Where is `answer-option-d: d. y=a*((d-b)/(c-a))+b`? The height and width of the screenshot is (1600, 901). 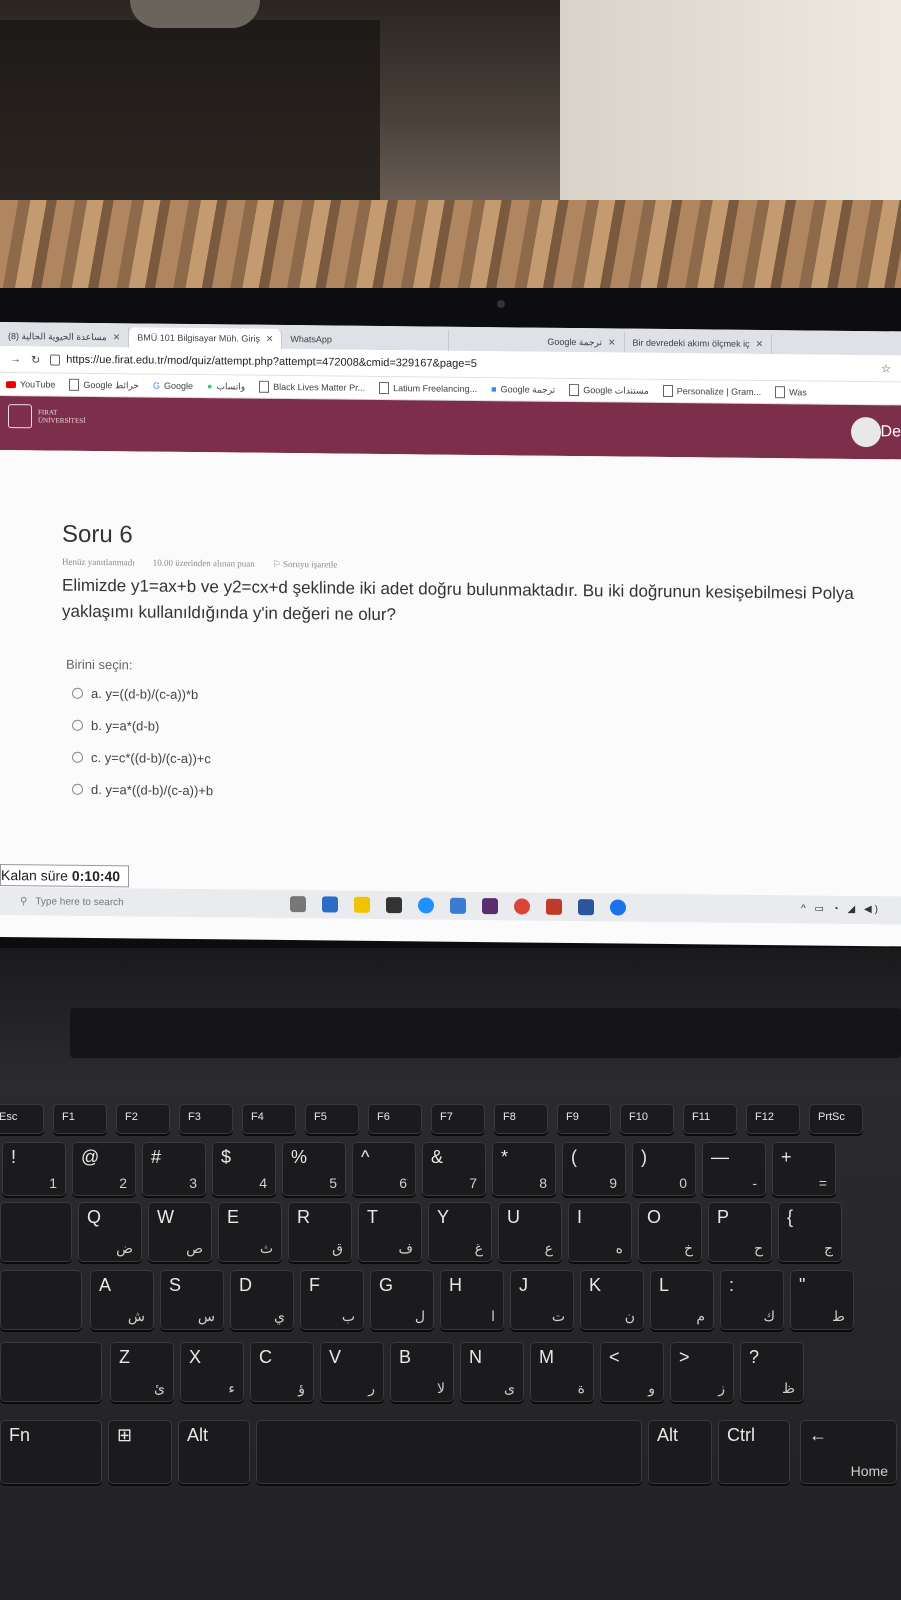 answer-option-d: d. y=a*((d-b)/(c-a))+b is located at coordinates (142, 789).